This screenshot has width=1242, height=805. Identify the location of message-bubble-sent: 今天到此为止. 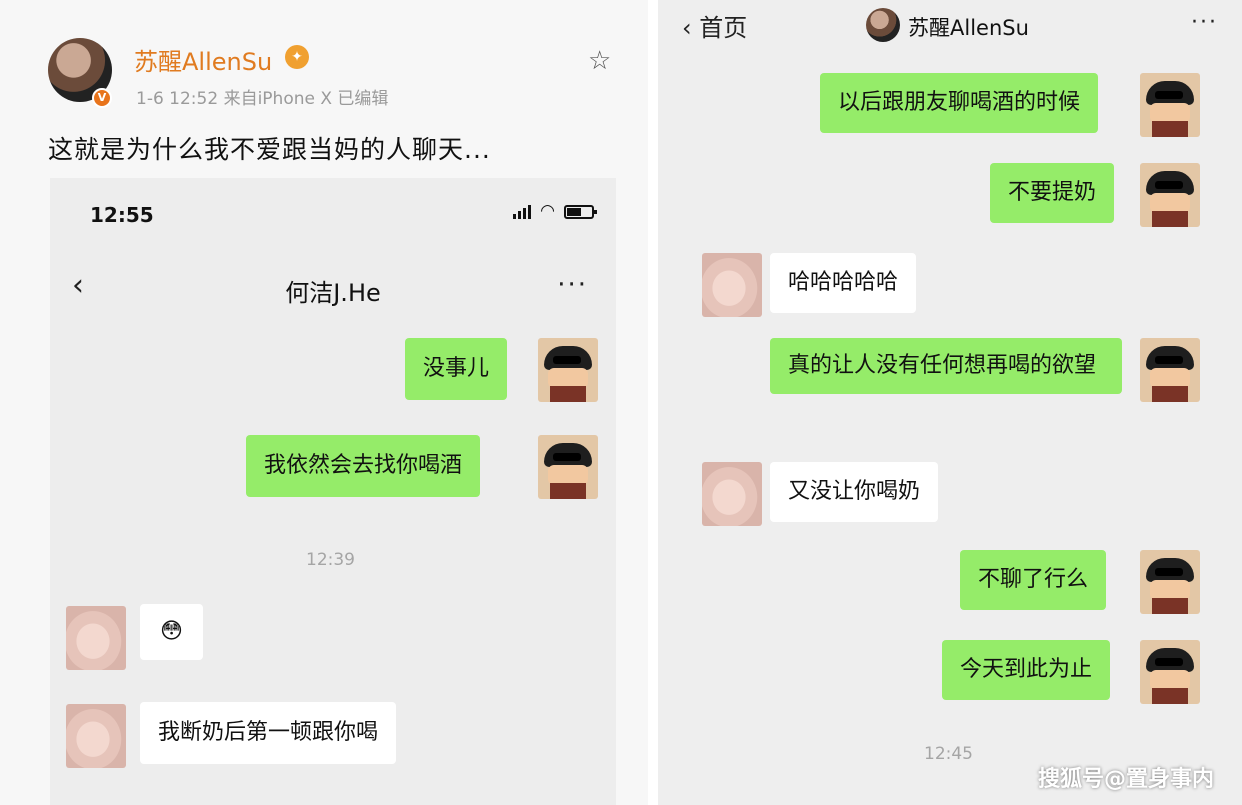
(1026, 670).